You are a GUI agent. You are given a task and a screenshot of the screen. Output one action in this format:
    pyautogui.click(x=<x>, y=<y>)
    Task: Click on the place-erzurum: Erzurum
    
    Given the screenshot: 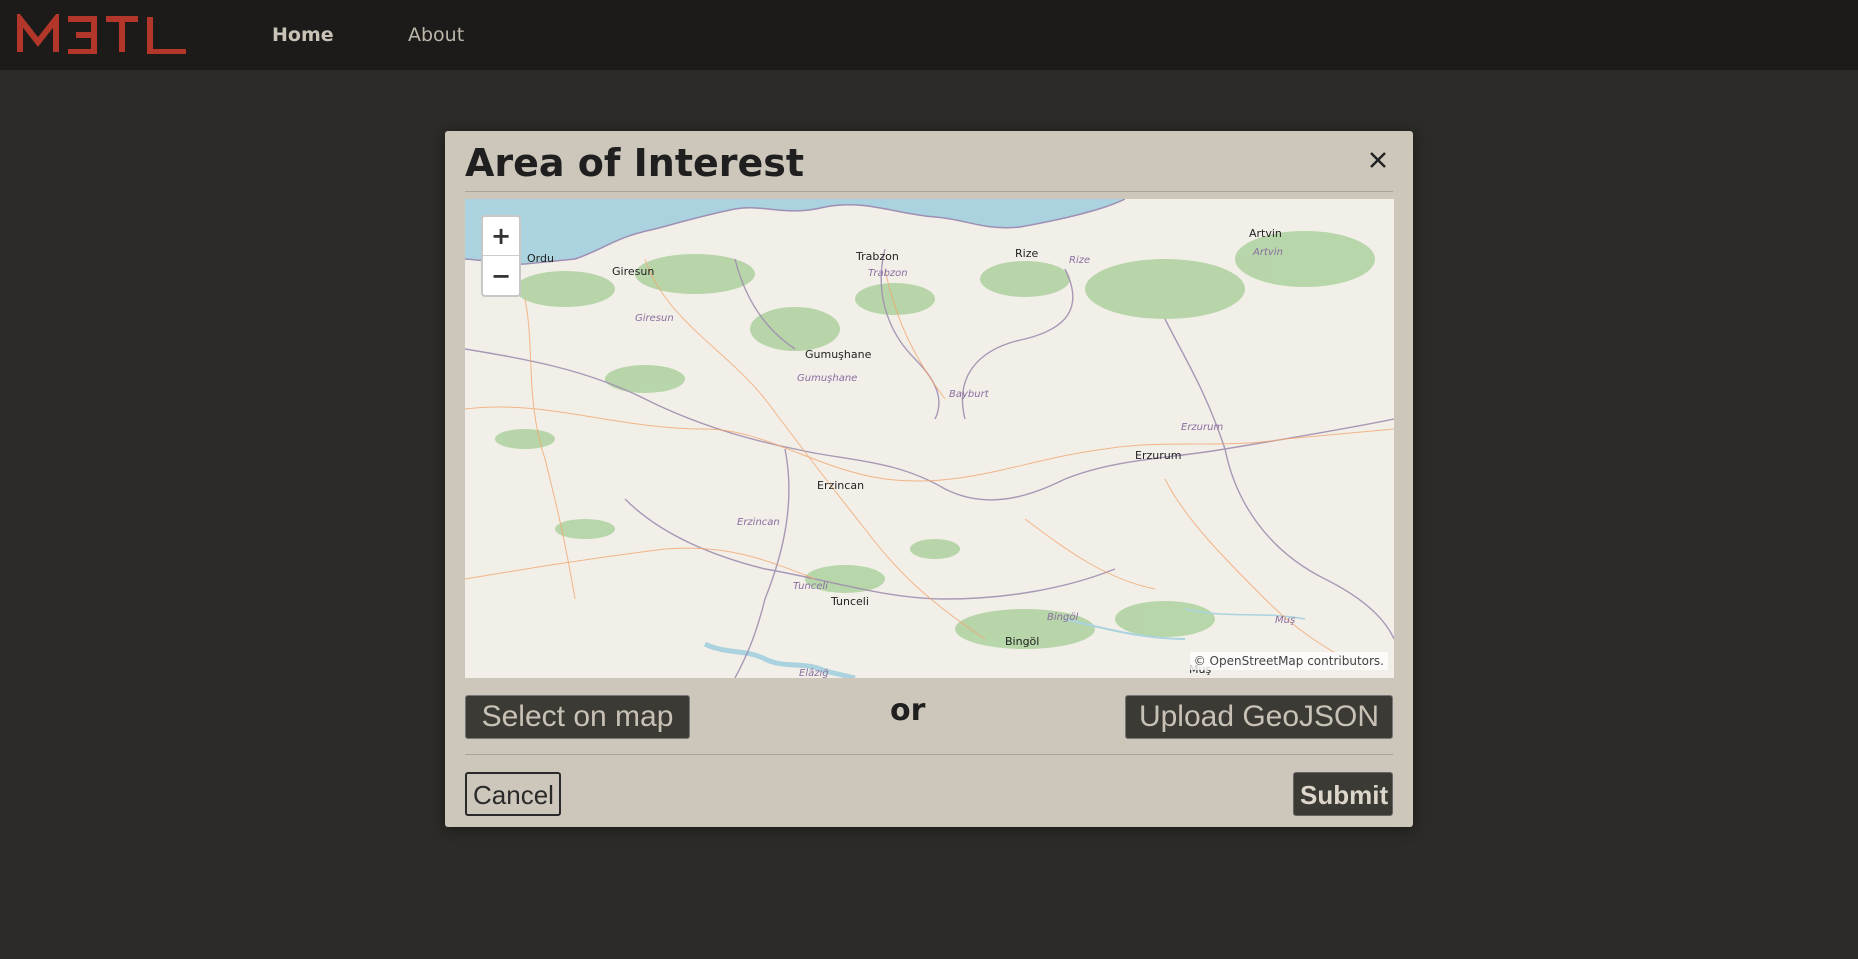 What is the action you would take?
    pyautogui.click(x=1158, y=455)
    